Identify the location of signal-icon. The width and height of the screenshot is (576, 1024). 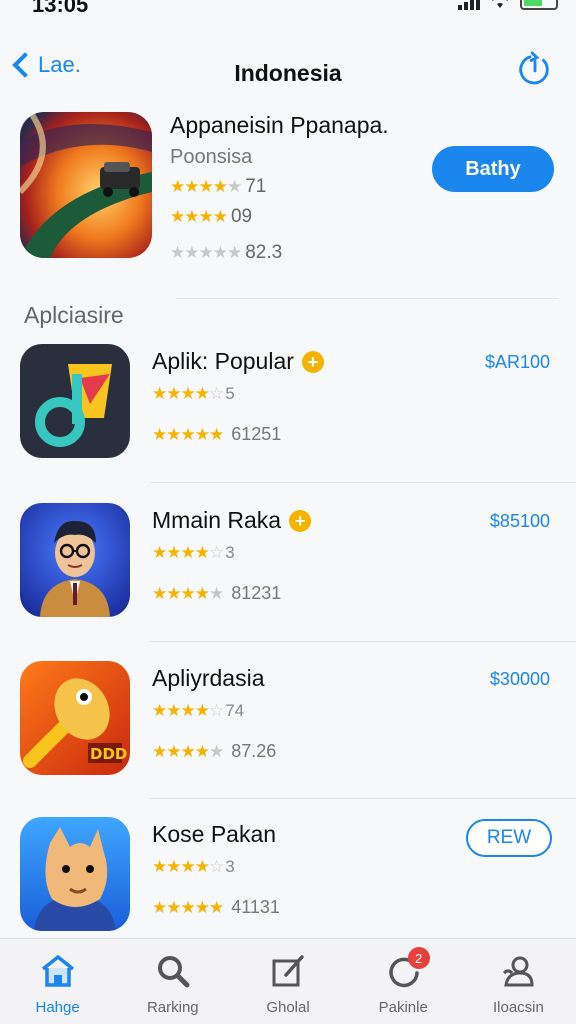
(469, 5).